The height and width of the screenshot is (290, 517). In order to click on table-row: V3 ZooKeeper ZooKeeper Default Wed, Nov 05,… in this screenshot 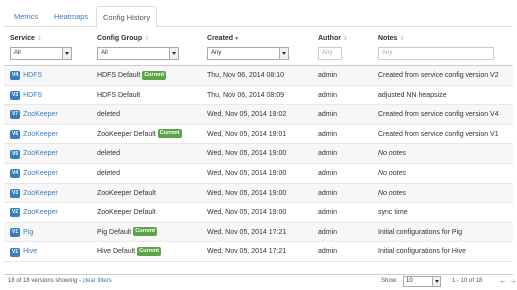, I will do `click(258, 193)`.